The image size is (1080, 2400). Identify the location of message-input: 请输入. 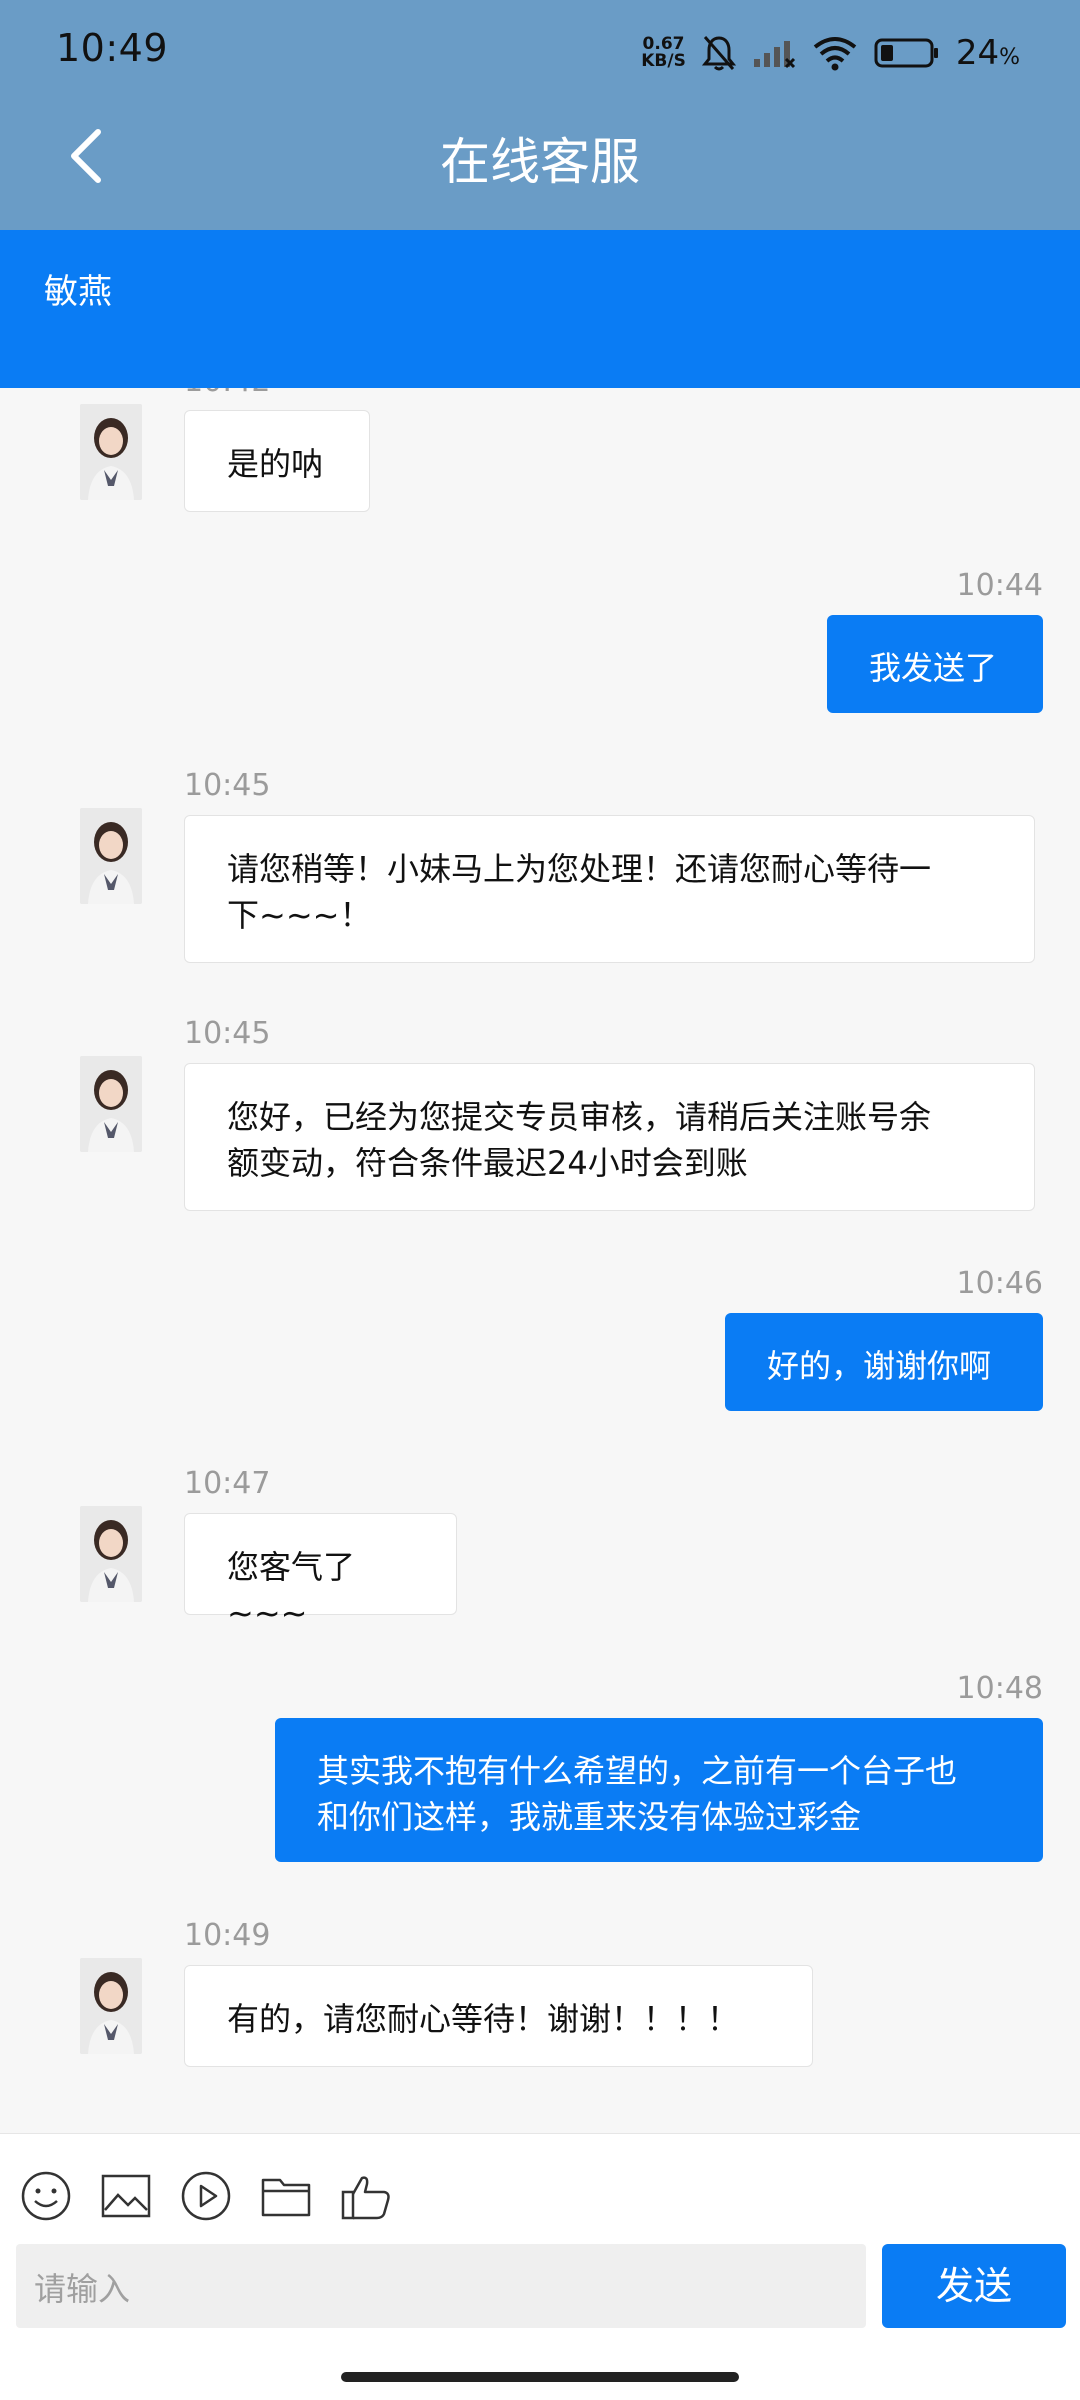
(441, 2286).